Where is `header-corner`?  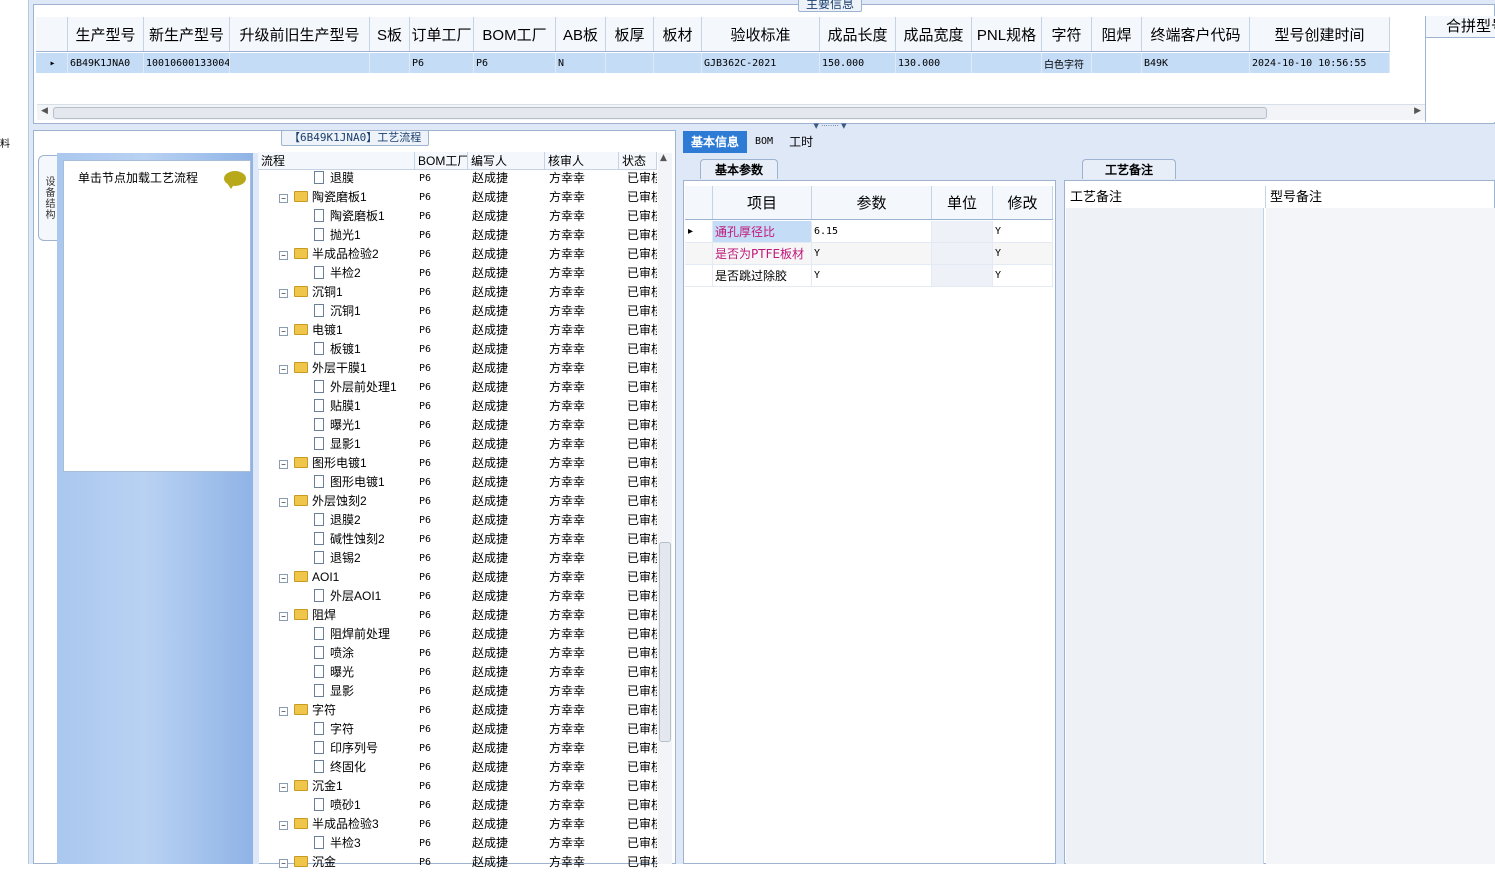 header-corner is located at coordinates (52, 34).